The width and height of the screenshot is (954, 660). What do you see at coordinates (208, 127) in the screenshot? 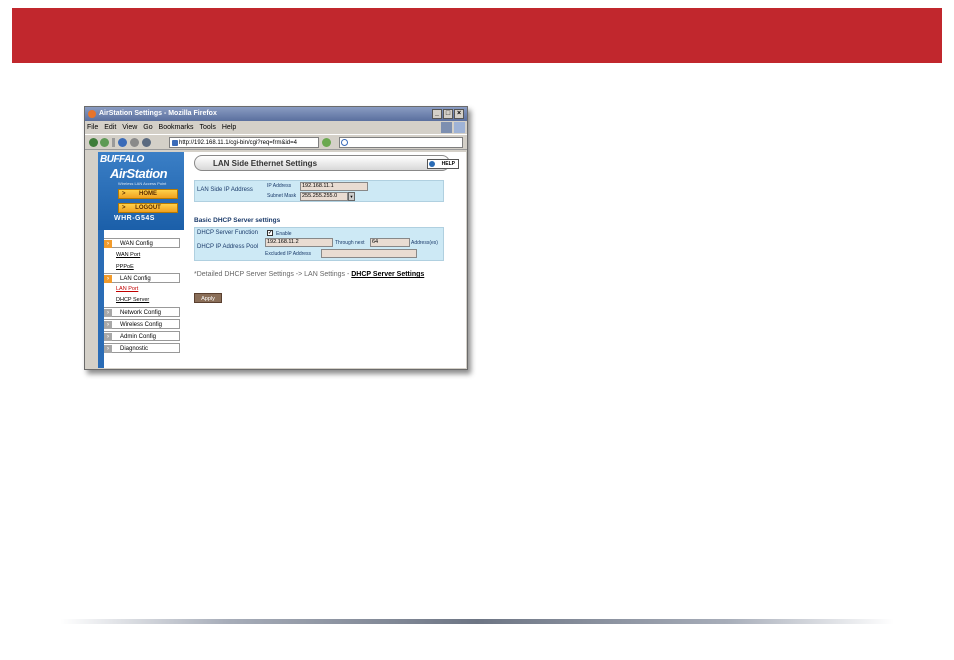
I see `menu-tools: Tools` at bounding box center [208, 127].